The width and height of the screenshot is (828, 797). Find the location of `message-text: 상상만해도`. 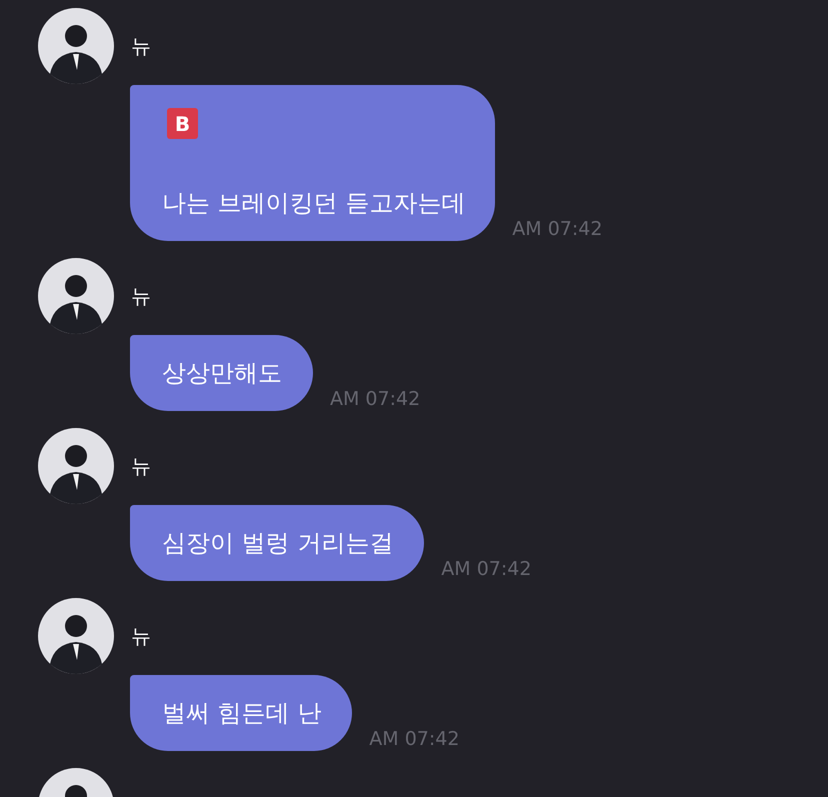

message-text: 상상만해도 is located at coordinates (222, 373).